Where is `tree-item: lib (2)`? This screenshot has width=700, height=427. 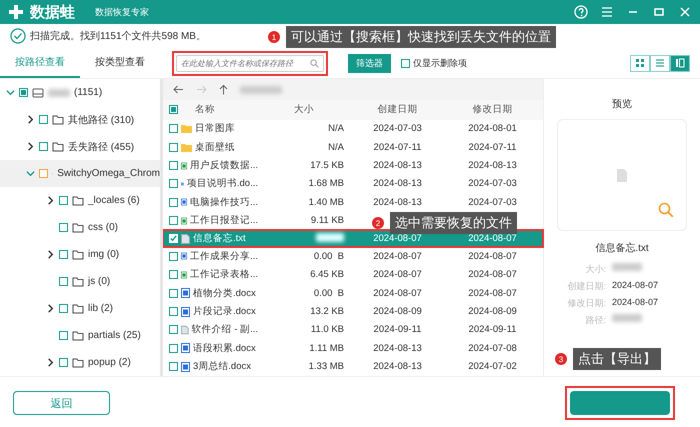 tree-item: lib (2) is located at coordinates (80, 308).